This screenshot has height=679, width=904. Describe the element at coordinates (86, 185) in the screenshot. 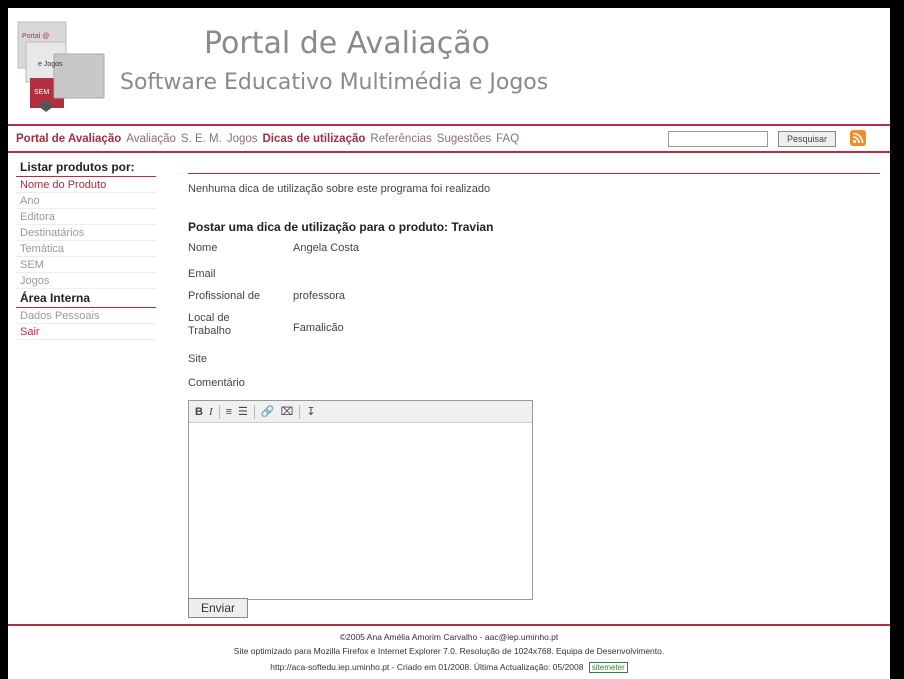

I see `sidebar-item-nome-produto: Nome do Produto` at that location.